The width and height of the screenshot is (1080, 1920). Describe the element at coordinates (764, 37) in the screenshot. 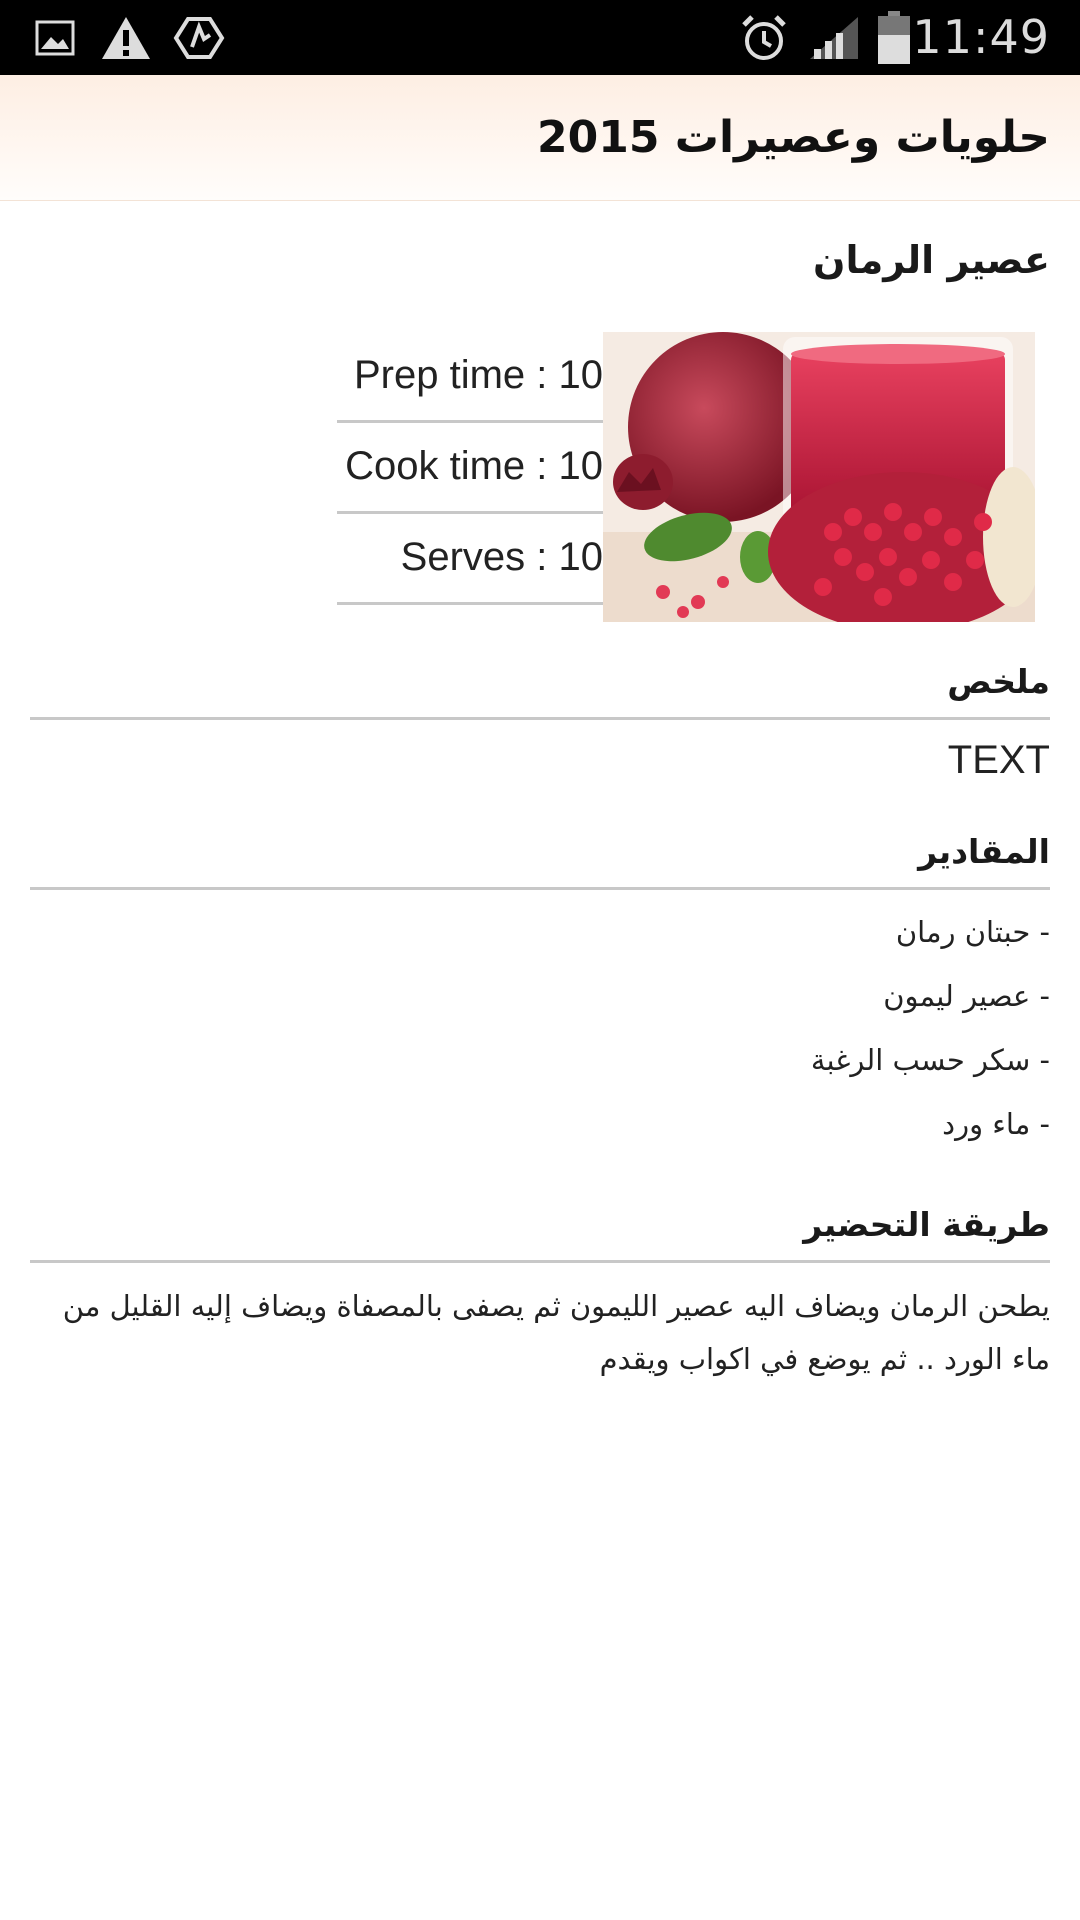

I see `alarm-icon` at that location.